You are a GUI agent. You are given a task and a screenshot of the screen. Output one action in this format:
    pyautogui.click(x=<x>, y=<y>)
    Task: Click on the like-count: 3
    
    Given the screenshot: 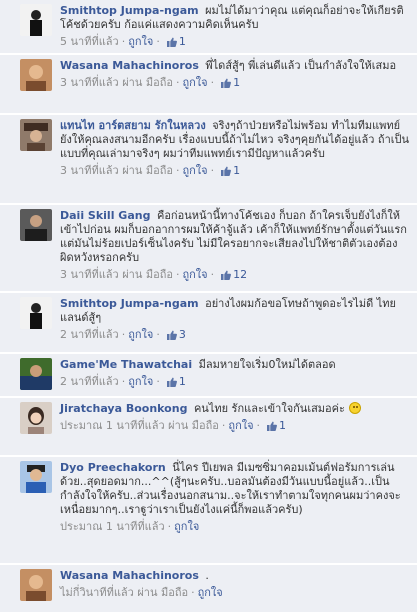 What is the action you would take?
    pyautogui.click(x=182, y=334)
    